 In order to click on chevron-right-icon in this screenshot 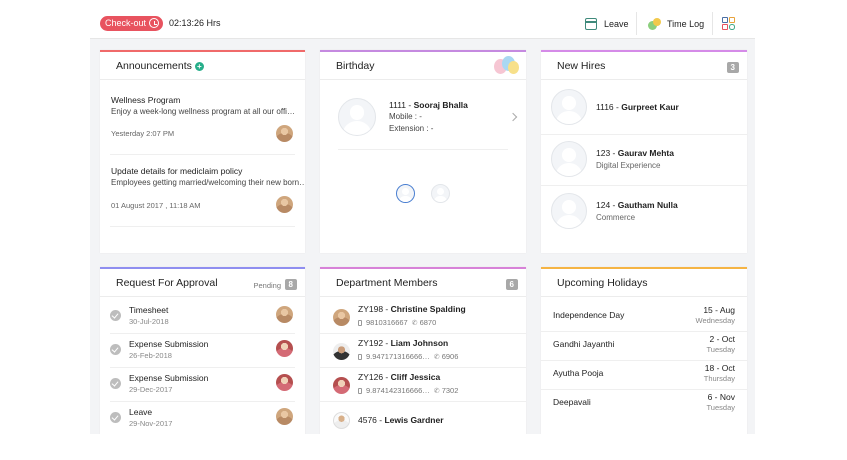, I will do `click(513, 117)`.